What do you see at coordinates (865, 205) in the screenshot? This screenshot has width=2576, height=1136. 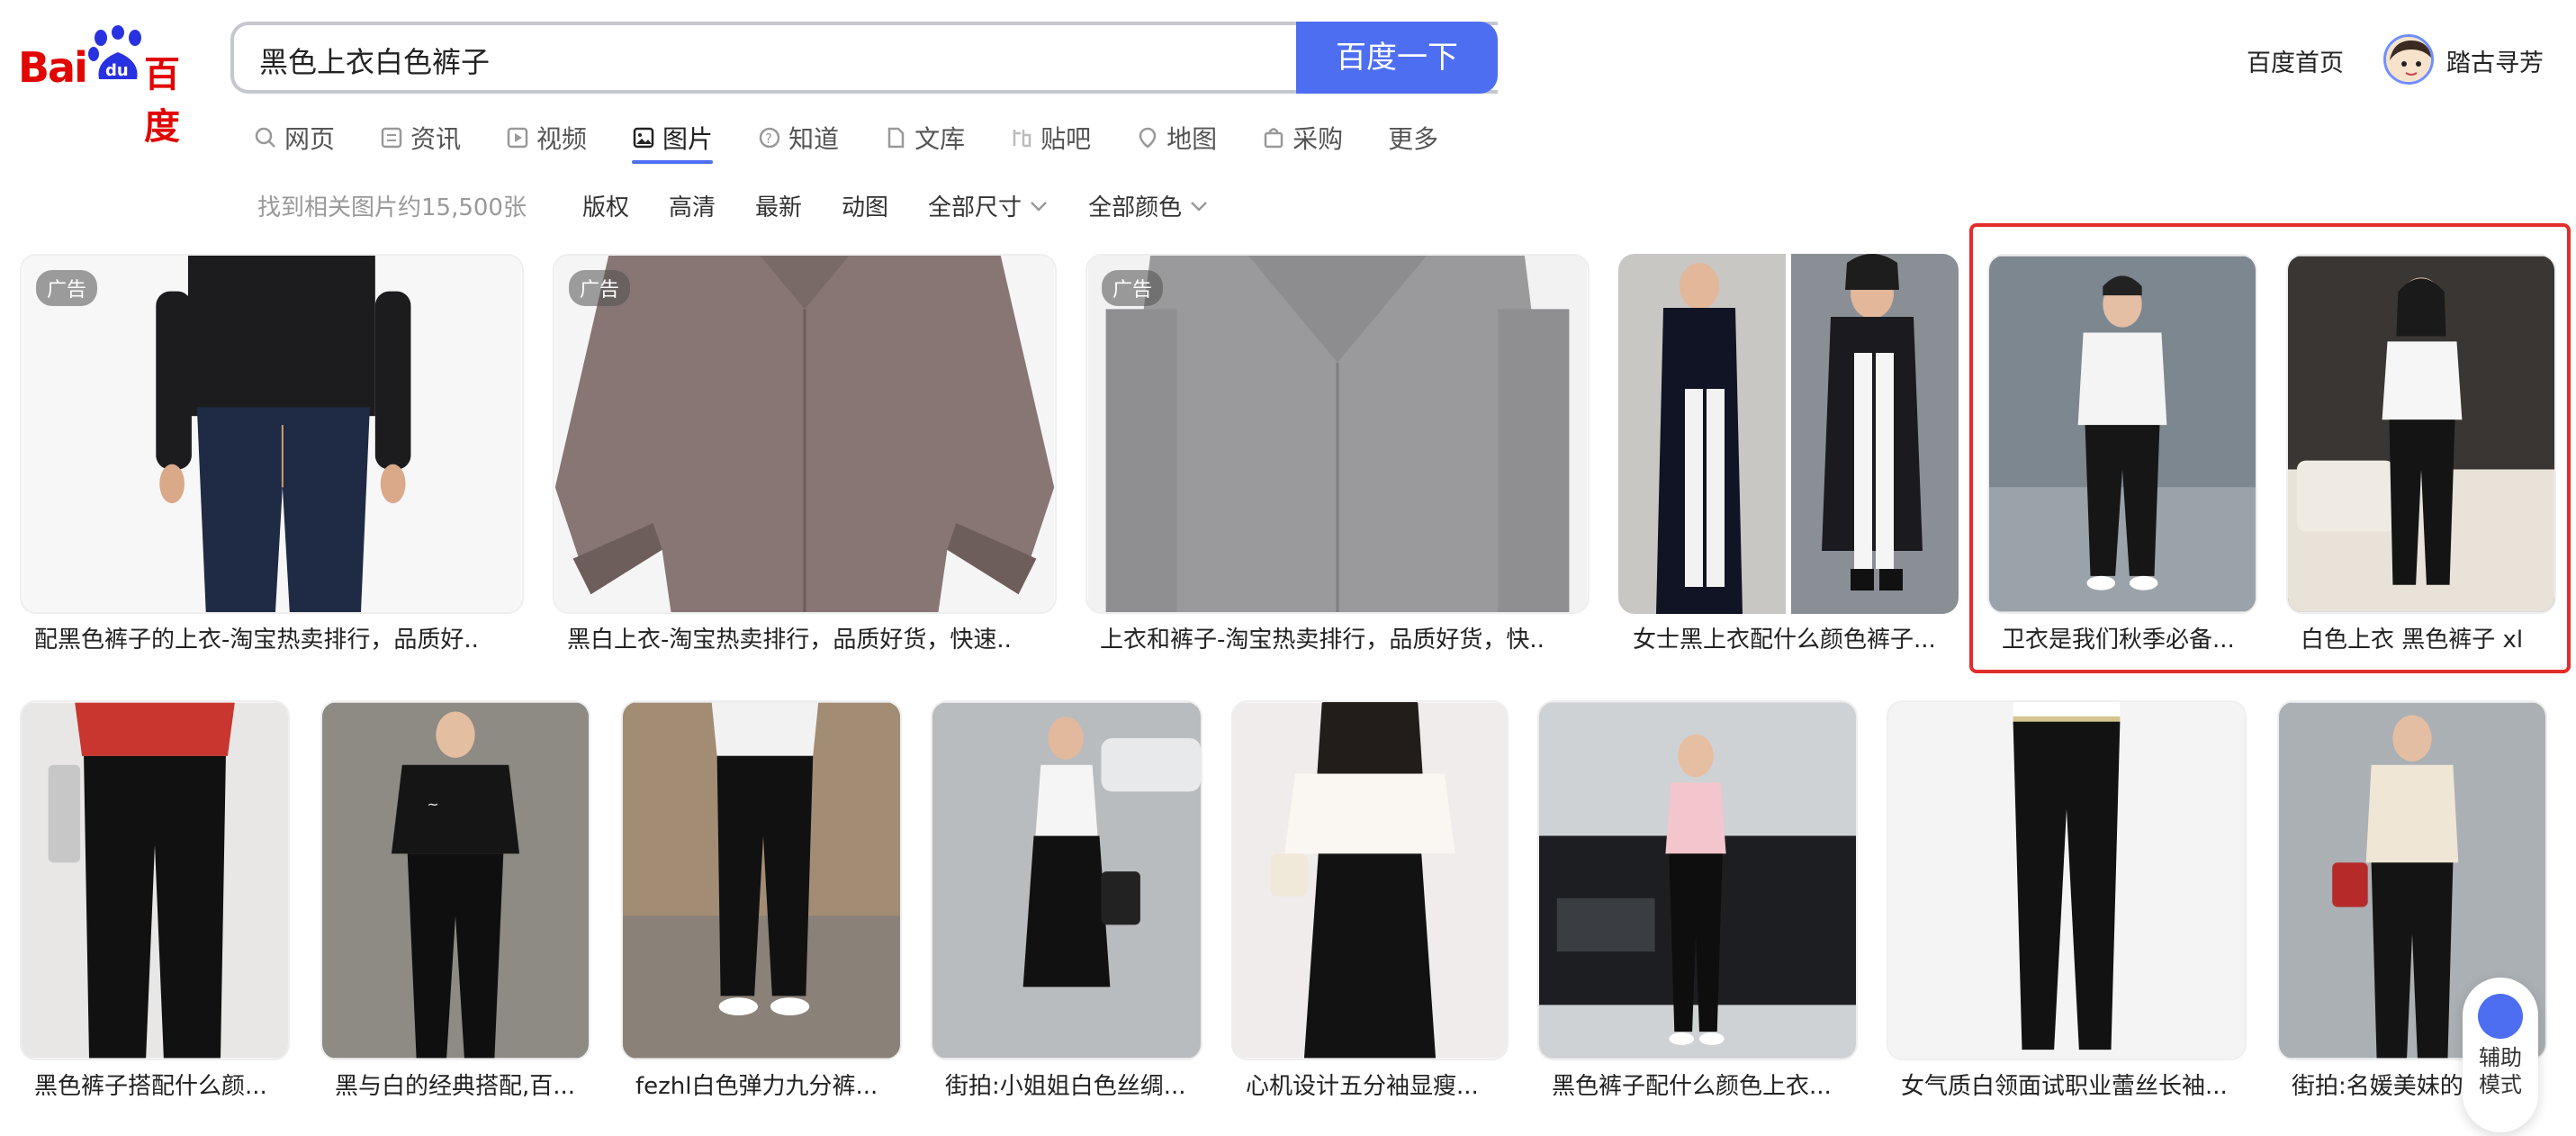 I see `filter-animated: 动图` at bounding box center [865, 205].